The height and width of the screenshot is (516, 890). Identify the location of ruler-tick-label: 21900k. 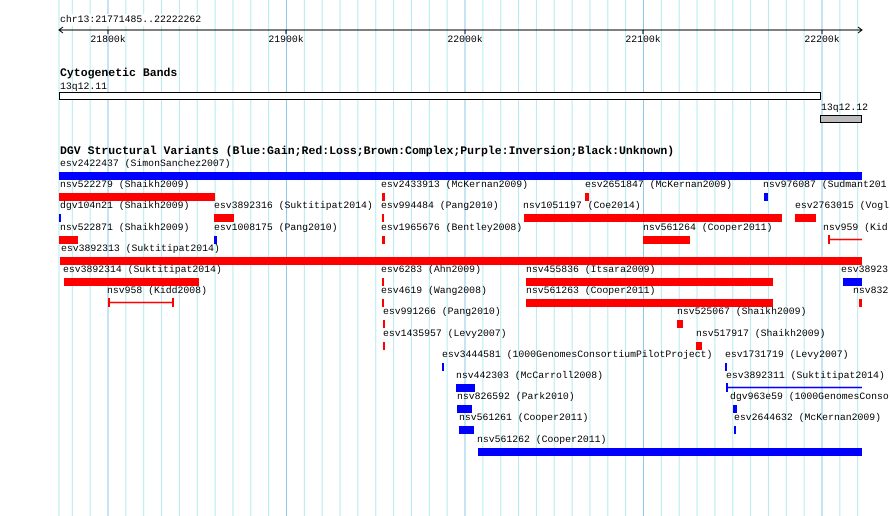
(286, 40).